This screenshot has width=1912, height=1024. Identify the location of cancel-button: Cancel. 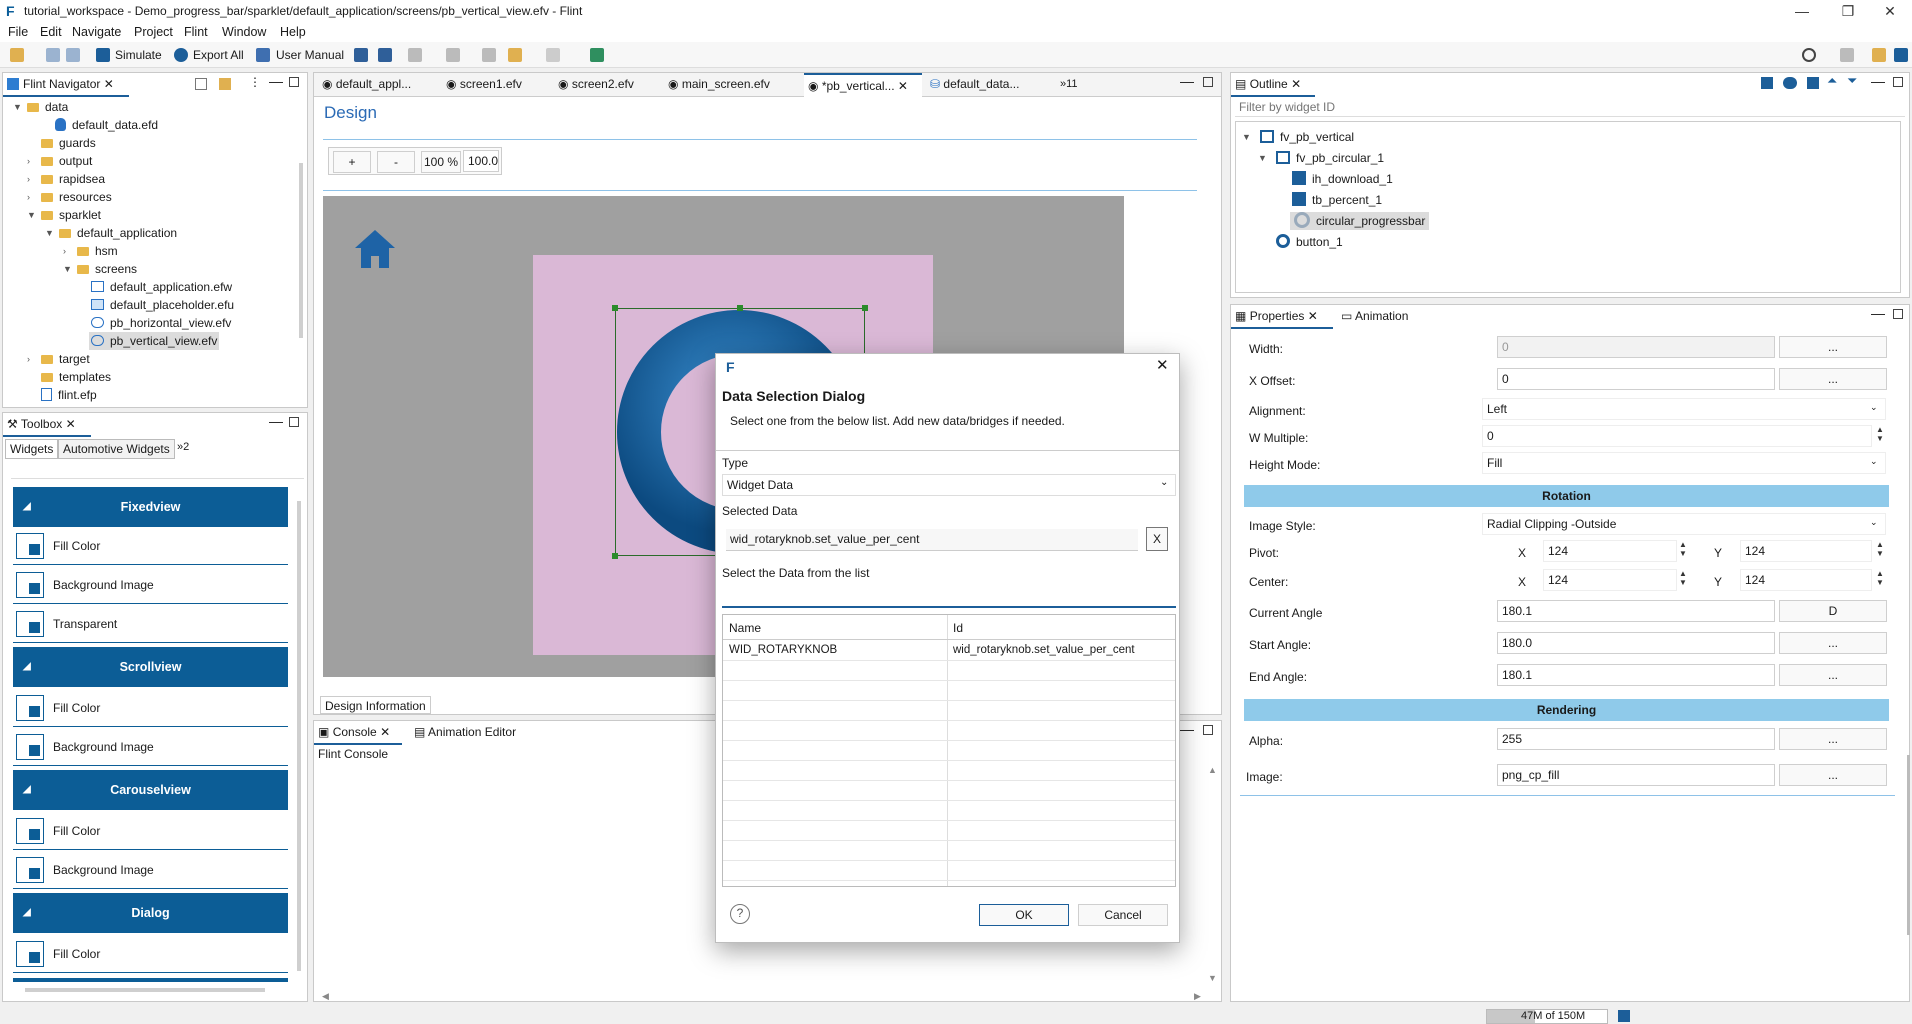
(1123, 915).